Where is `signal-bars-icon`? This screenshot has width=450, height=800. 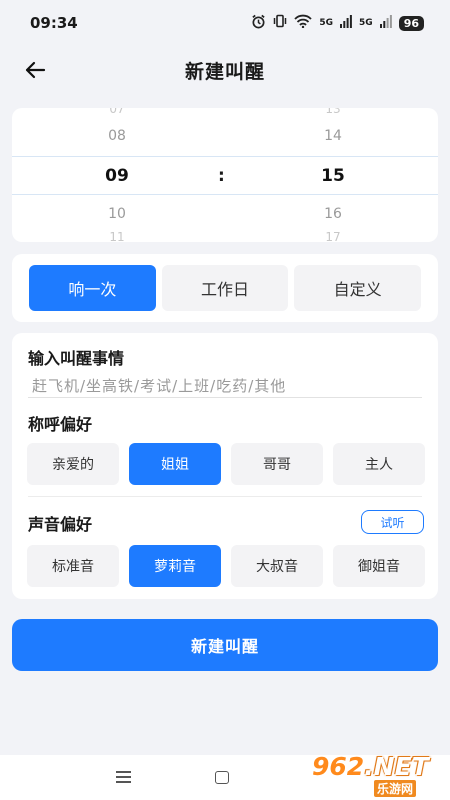
signal-bars-icon is located at coordinates (346, 23).